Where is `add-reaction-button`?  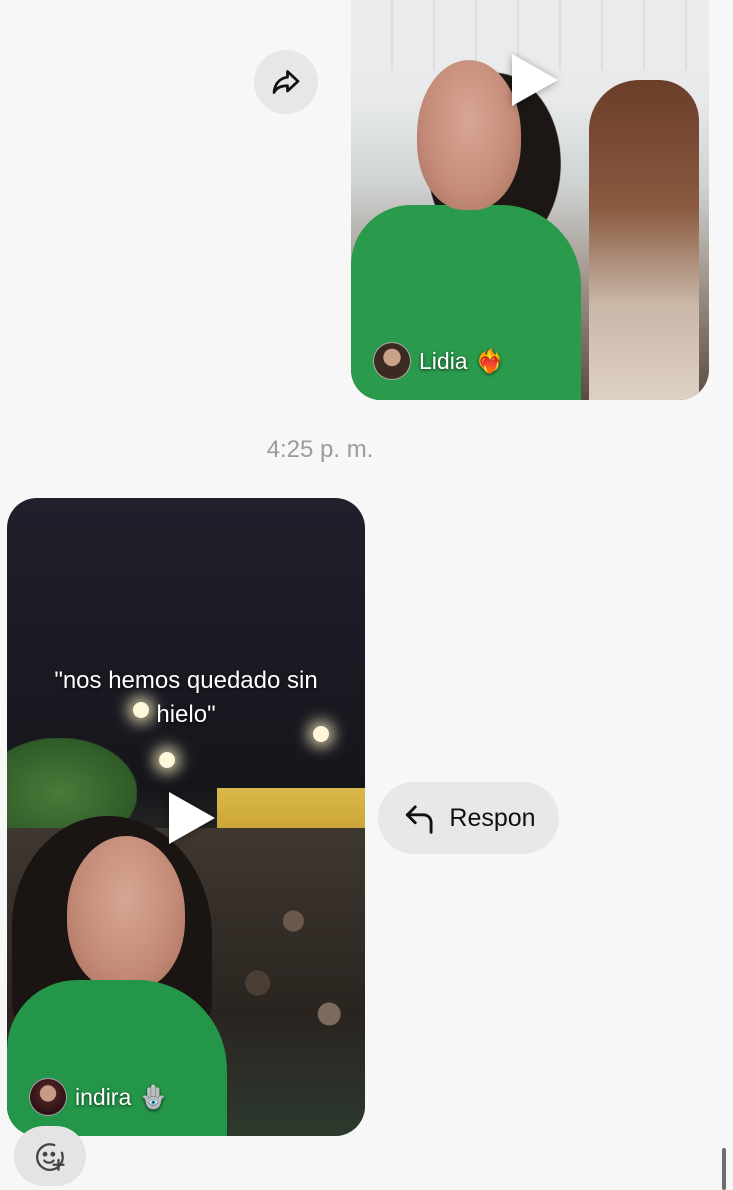 add-reaction-button is located at coordinates (50, 1156).